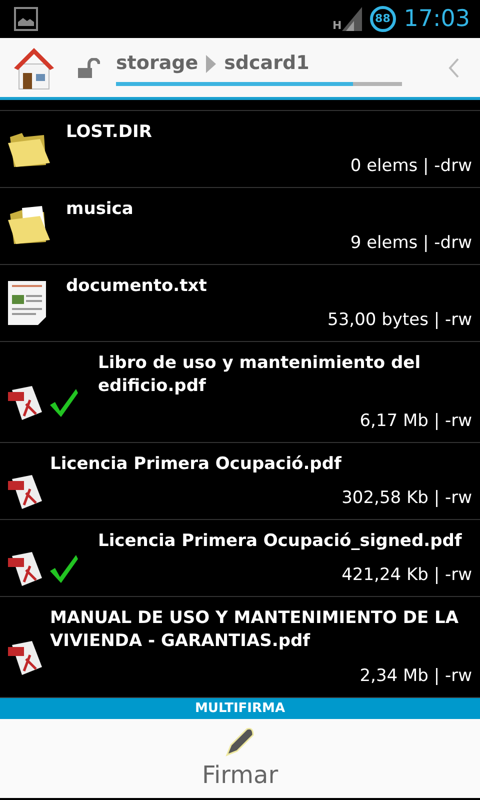 The width and height of the screenshot is (480, 800). I want to click on file-info: 0 elems | -drw, so click(410, 166).